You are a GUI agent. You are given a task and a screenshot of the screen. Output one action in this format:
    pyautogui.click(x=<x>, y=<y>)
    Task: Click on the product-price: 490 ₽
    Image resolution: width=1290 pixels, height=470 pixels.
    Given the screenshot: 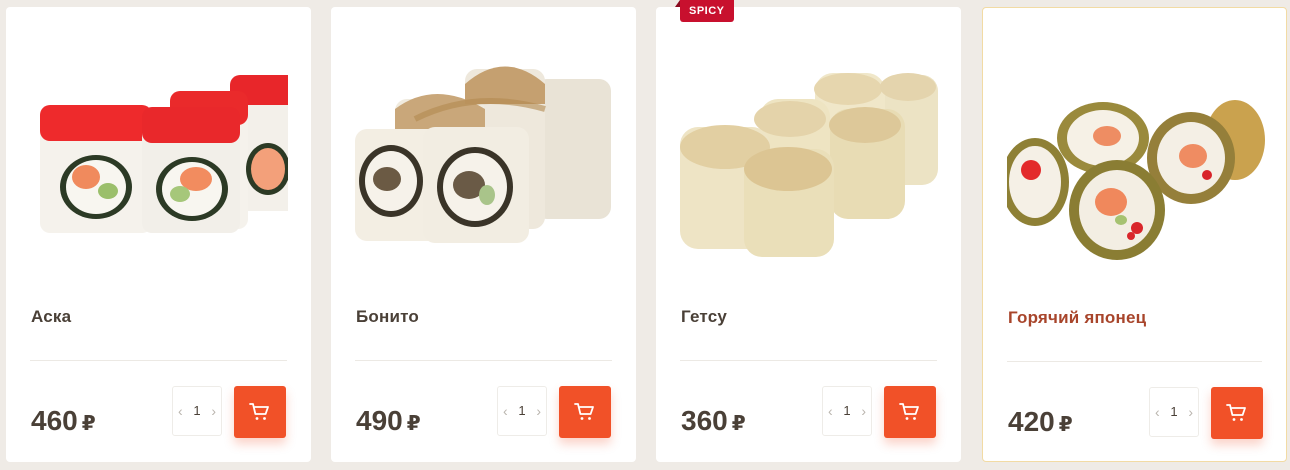 What is the action you would take?
    pyautogui.click(x=388, y=421)
    